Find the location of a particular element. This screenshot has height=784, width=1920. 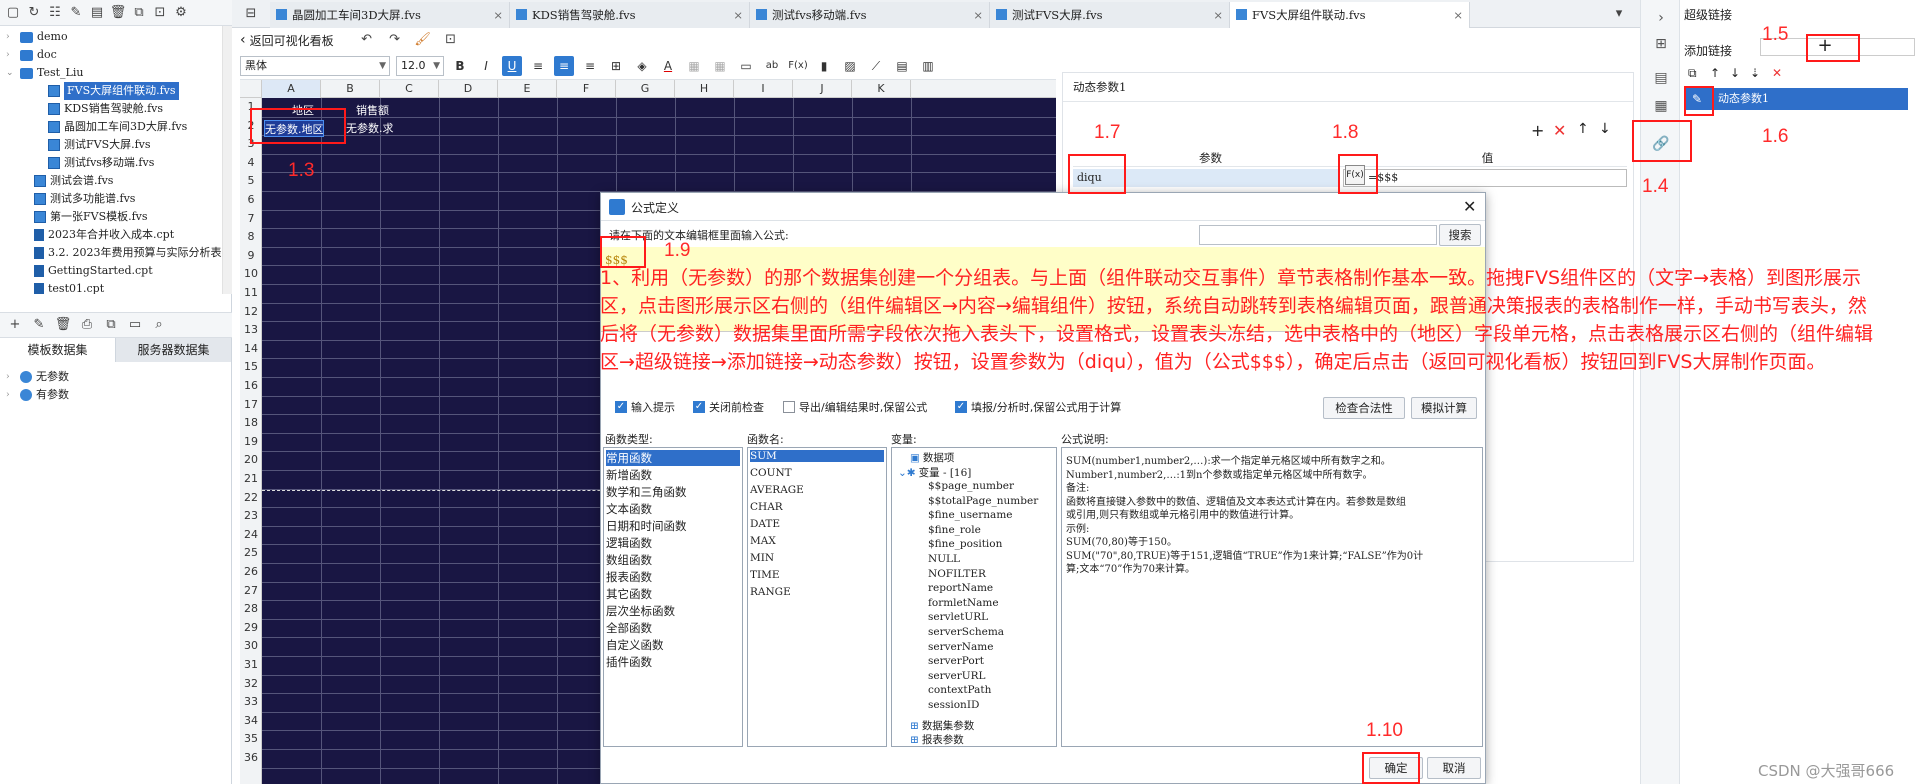

edit-dataset-icon: ✎ is located at coordinates (39, 325).